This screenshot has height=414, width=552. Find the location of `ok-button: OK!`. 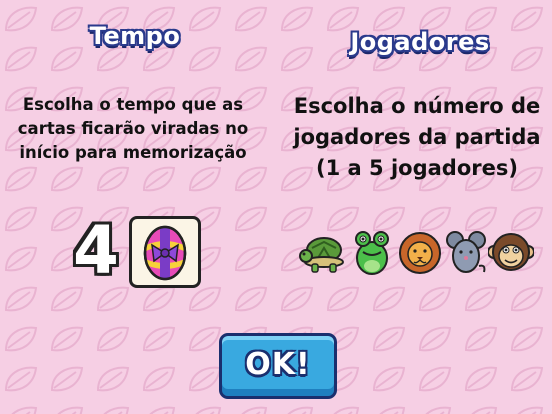

ok-button: OK! is located at coordinates (278, 366).